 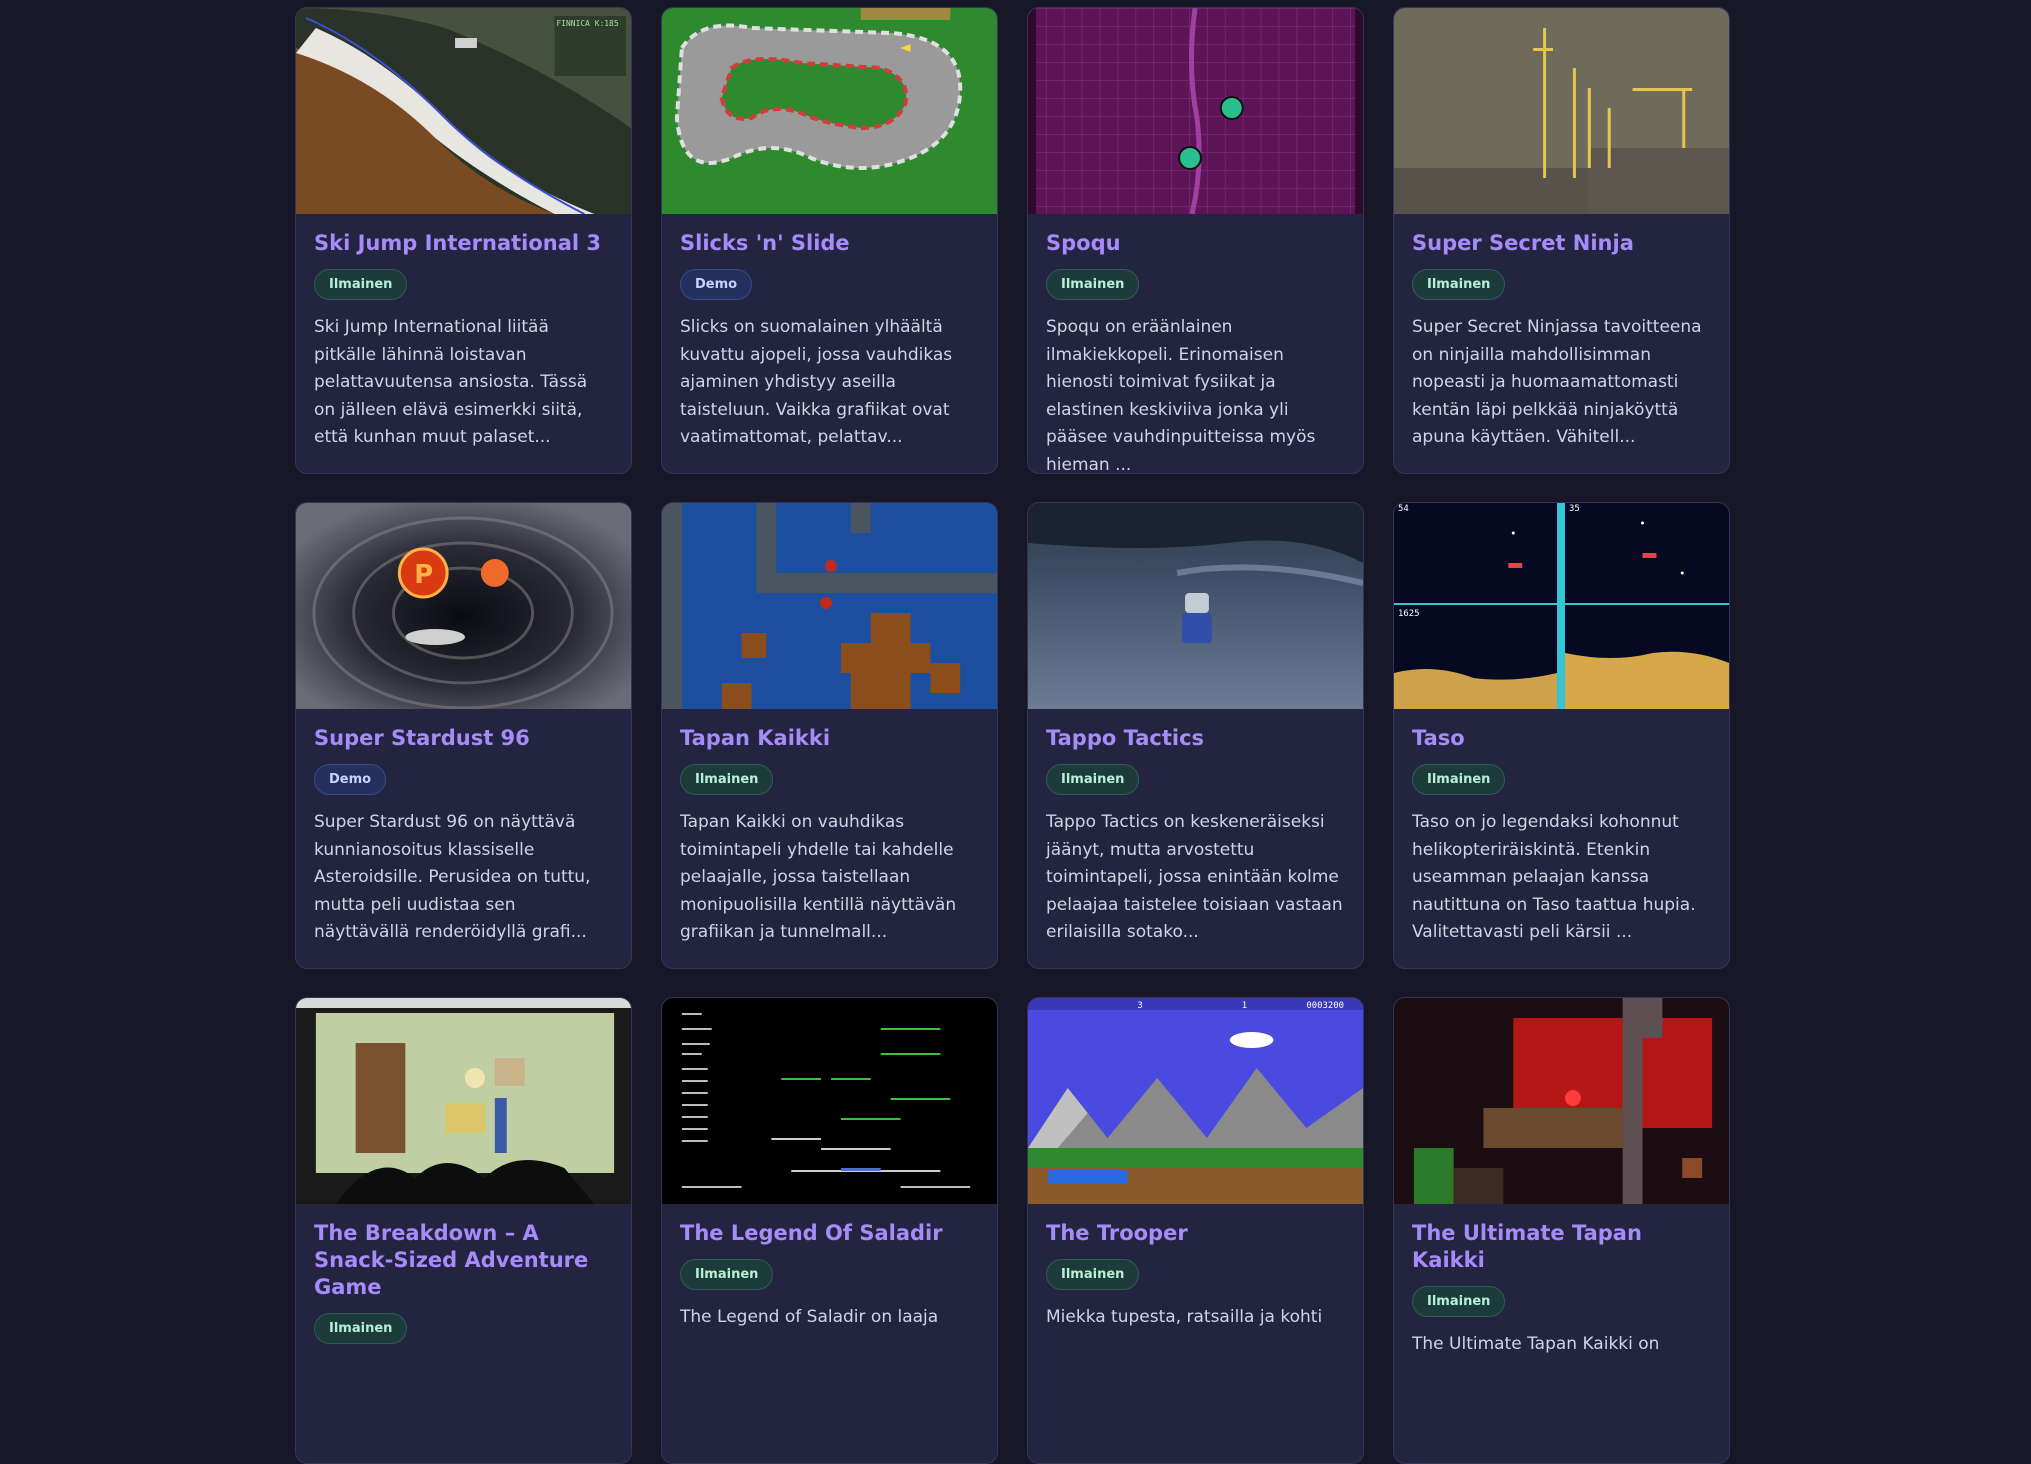 I want to click on game-title: Super Secret Ninja, so click(x=1561, y=243).